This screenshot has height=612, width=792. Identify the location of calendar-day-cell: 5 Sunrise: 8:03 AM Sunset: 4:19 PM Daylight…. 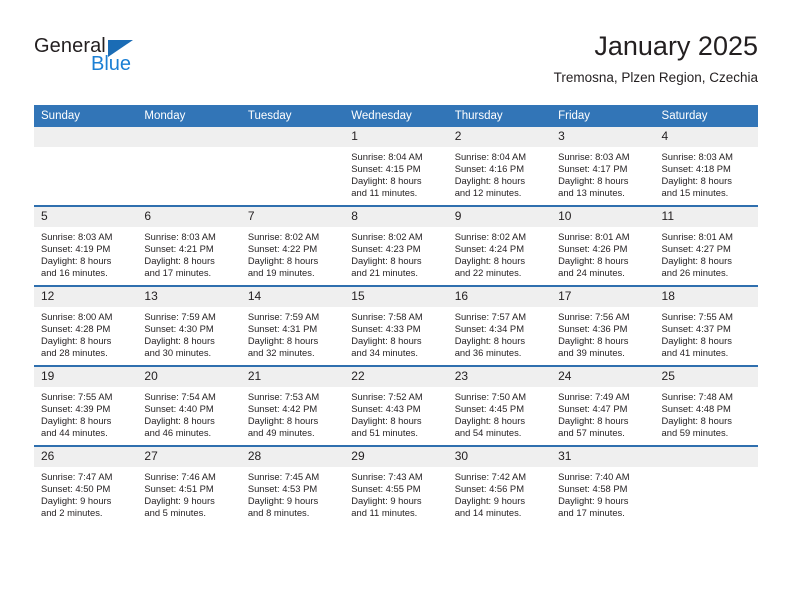
(86, 245).